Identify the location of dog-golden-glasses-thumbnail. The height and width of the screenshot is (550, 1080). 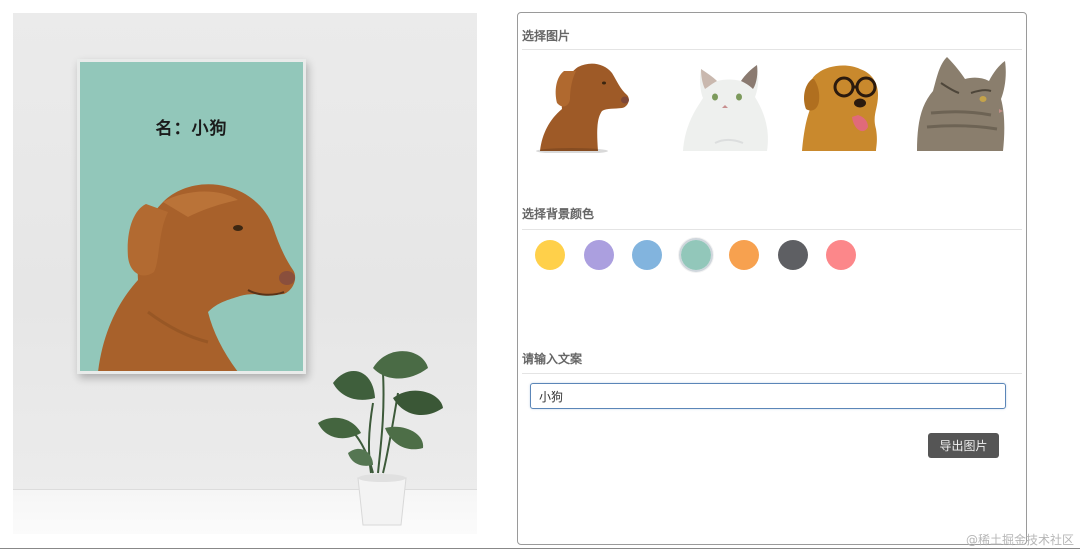
(840, 108).